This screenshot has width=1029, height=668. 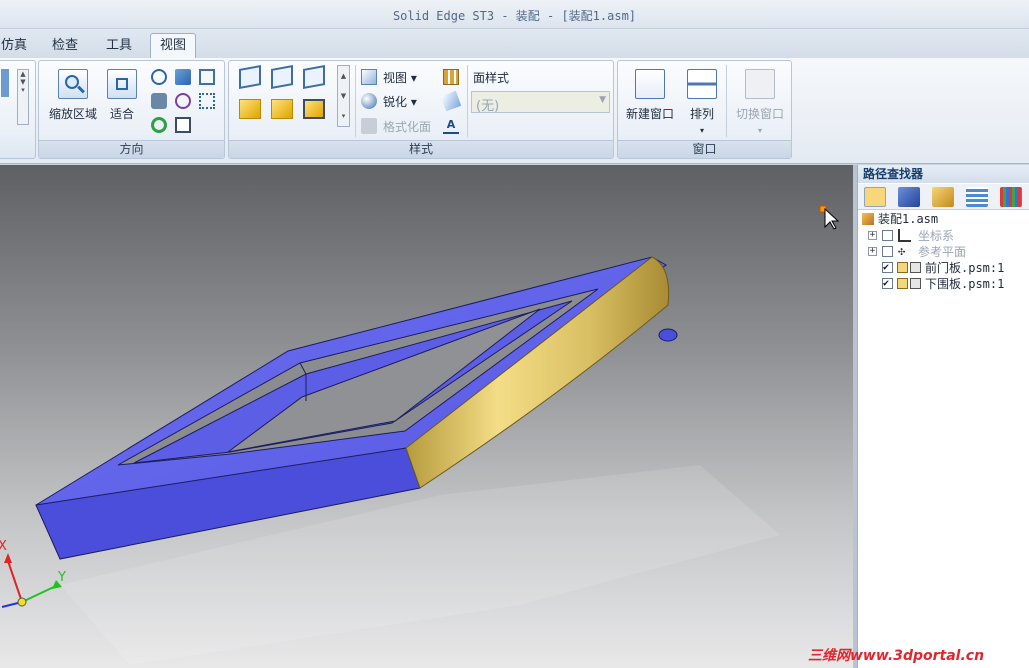 I want to click on tab-inspect: 检查, so click(x=65, y=46).